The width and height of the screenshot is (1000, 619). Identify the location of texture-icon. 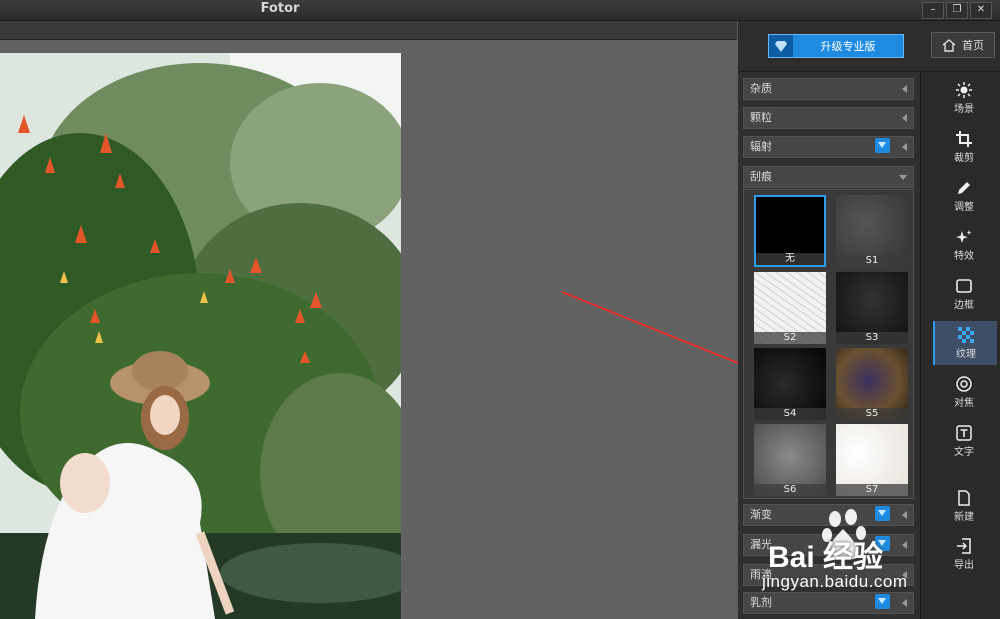
(966, 335).